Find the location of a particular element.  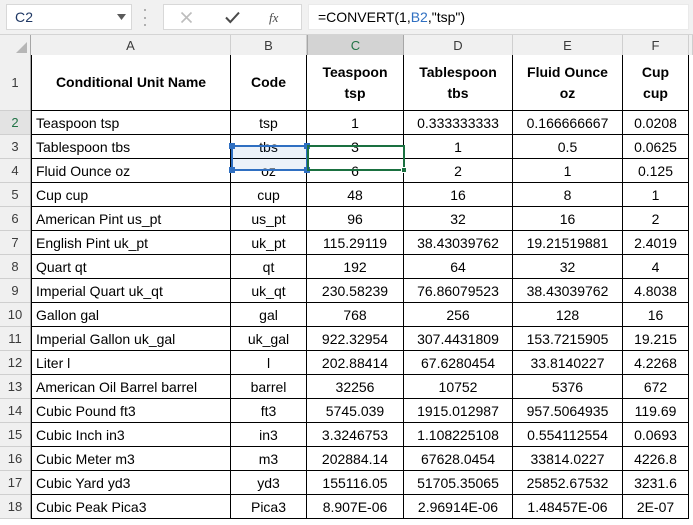

cell-A13: American Oil Barrel barrel is located at coordinates (131, 387).